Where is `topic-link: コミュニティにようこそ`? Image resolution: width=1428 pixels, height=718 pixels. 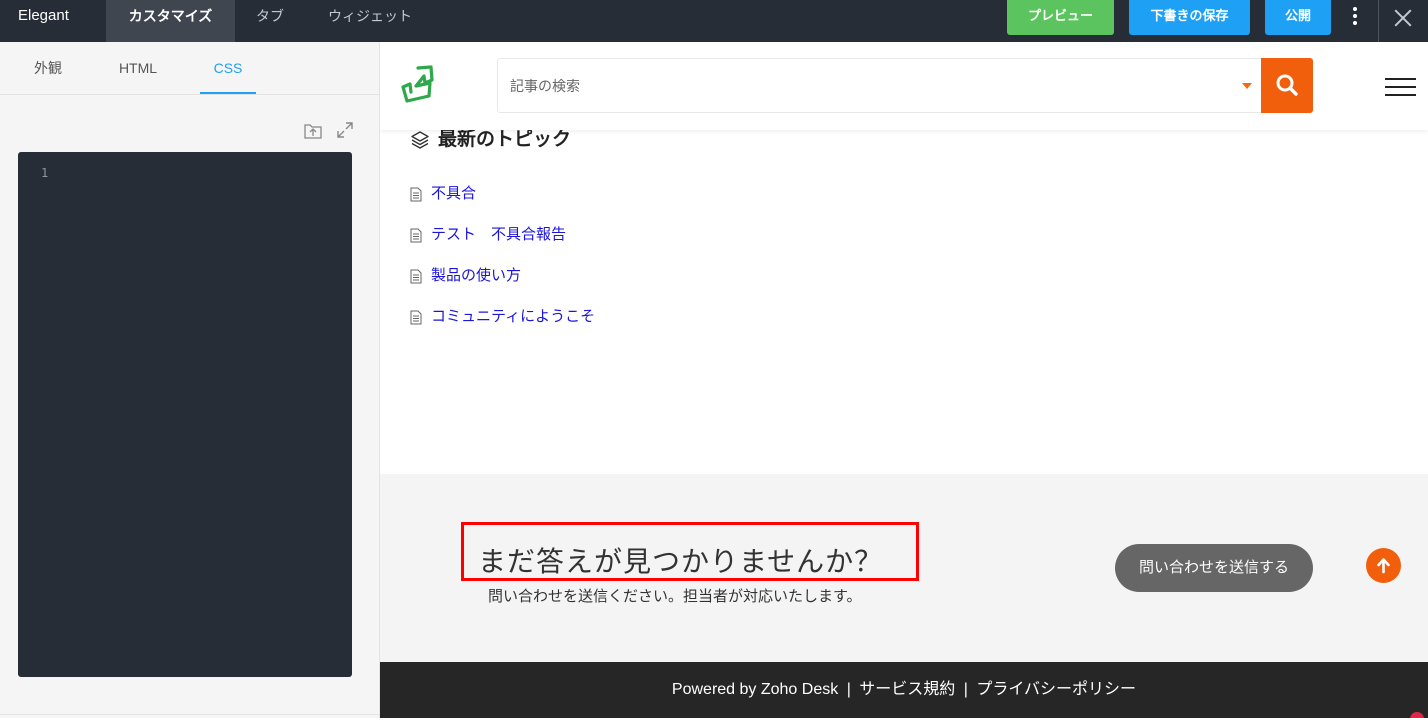
topic-link: コミュニティにようこそ is located at coordinates (513, 317).